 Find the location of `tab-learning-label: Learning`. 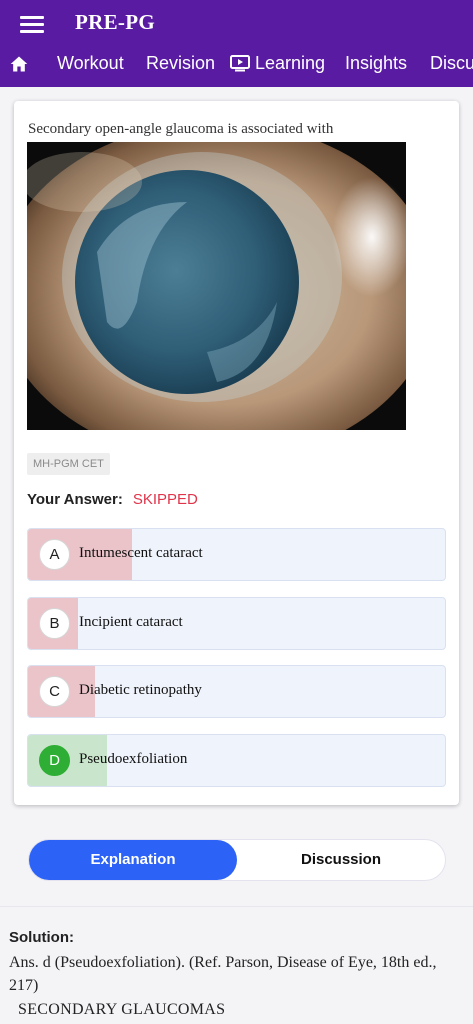

tab-learning-label: Learning is located at coordinates (290, 63).